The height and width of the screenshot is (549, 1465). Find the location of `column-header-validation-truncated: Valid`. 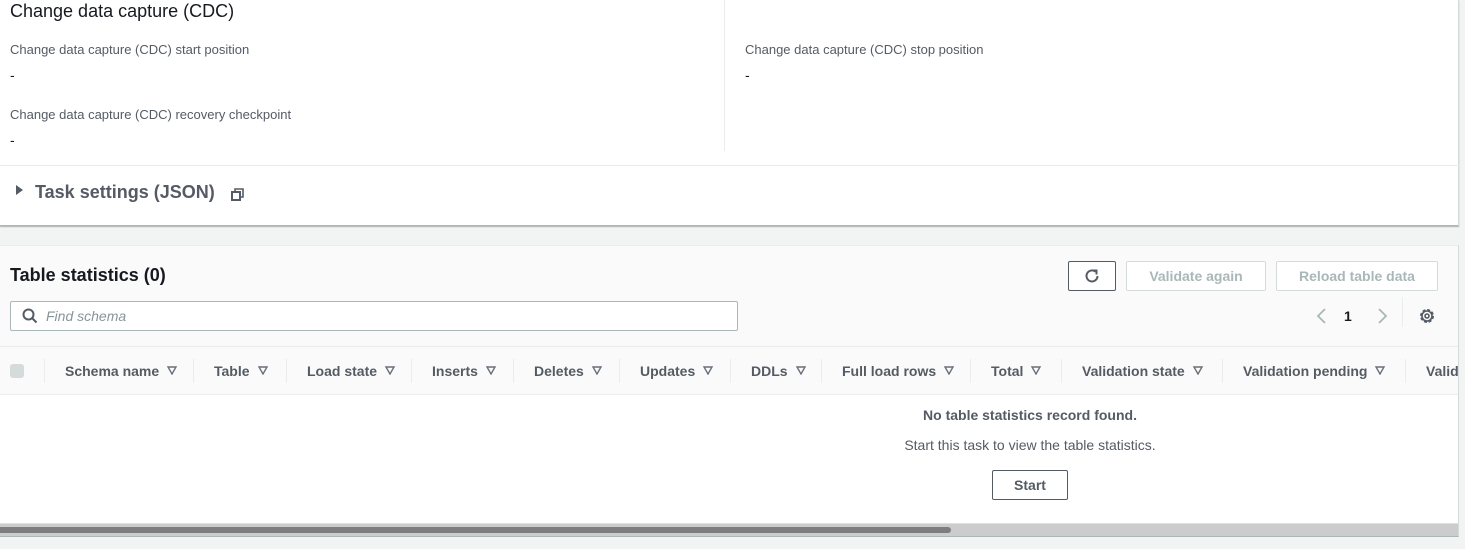

column-header-validation-truncated: Valid is located at coordinates (1442, 370).